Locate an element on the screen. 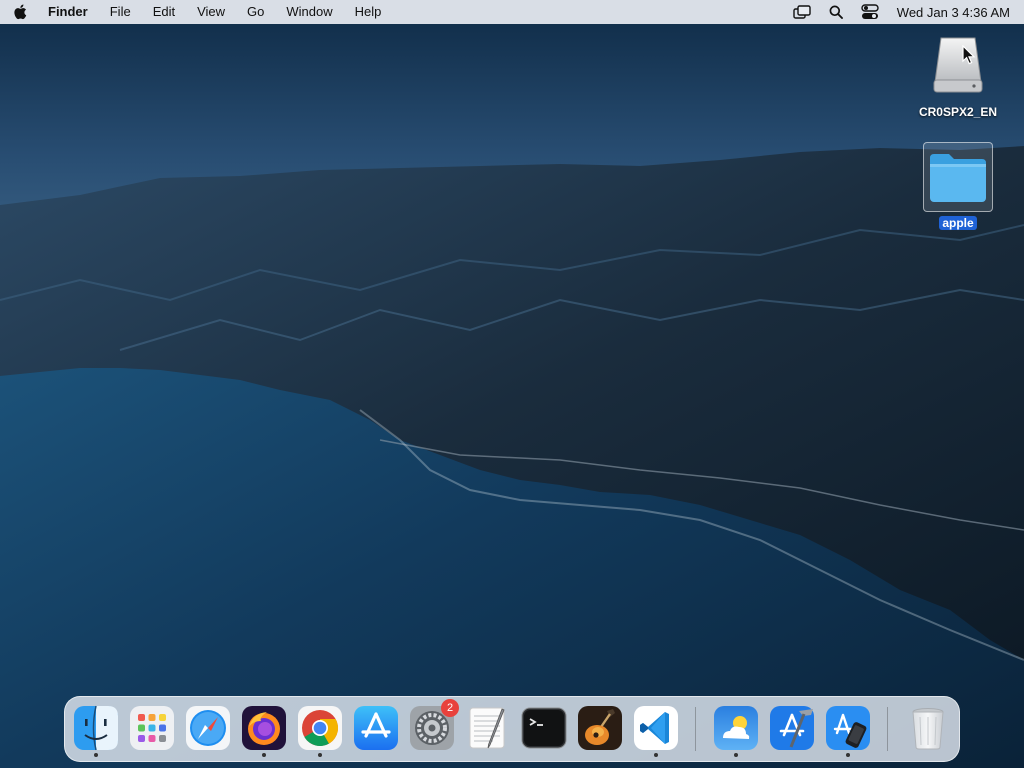 The height and width of the screenshot is (768, 1024). safari-icon is located at coordinates (208, 728).